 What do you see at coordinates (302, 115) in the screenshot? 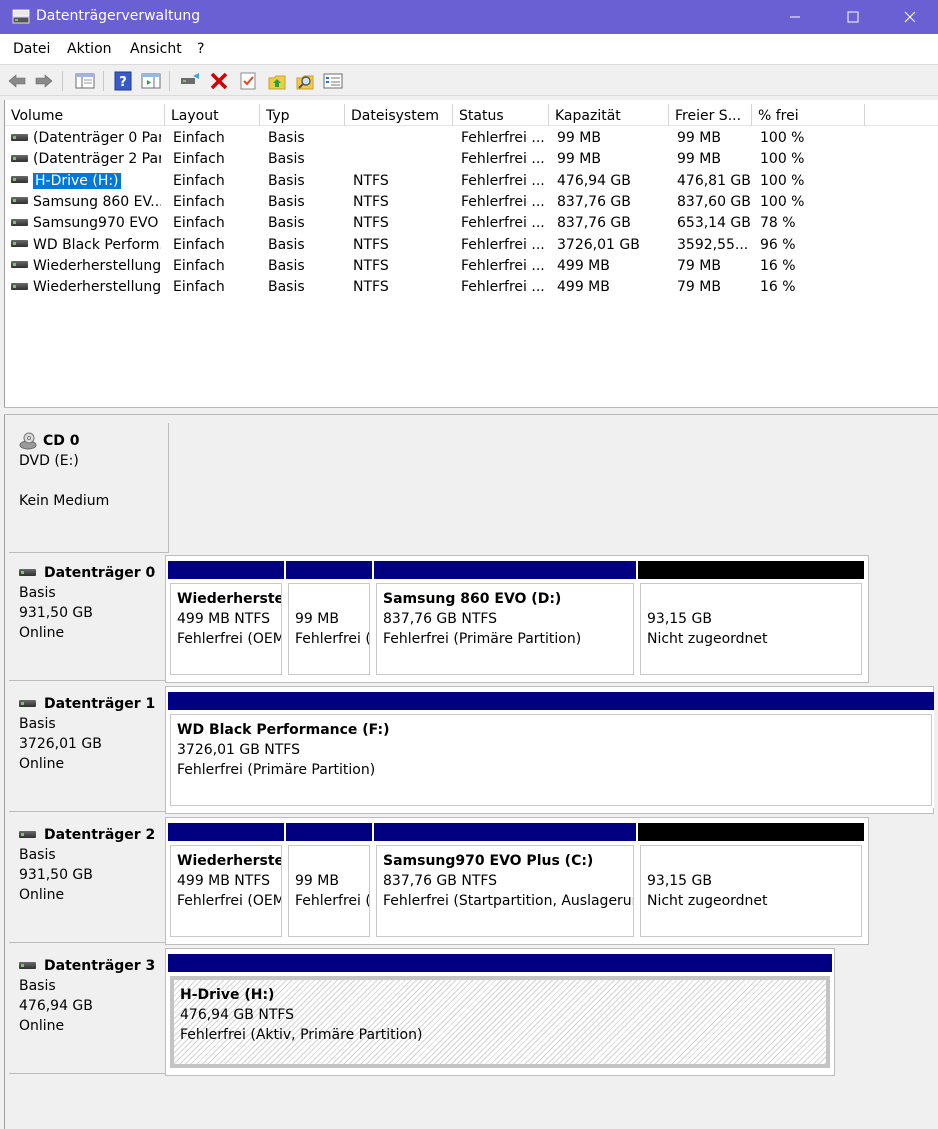
I see `column-header-typ: Typ` at bounding box center [302, 115].